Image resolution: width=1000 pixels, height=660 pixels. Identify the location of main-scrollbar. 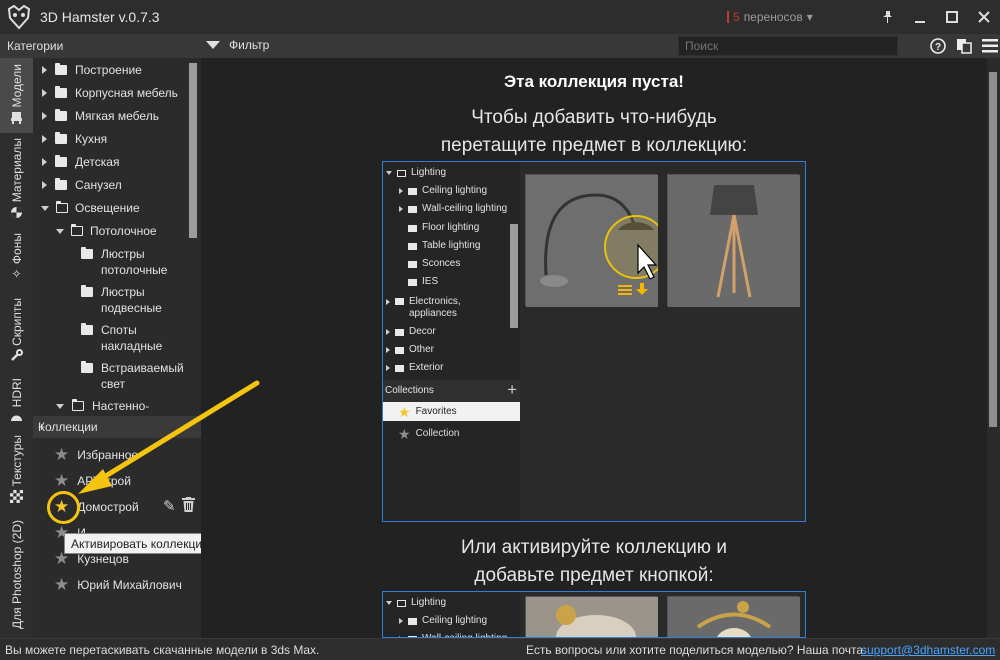
(993, 249).